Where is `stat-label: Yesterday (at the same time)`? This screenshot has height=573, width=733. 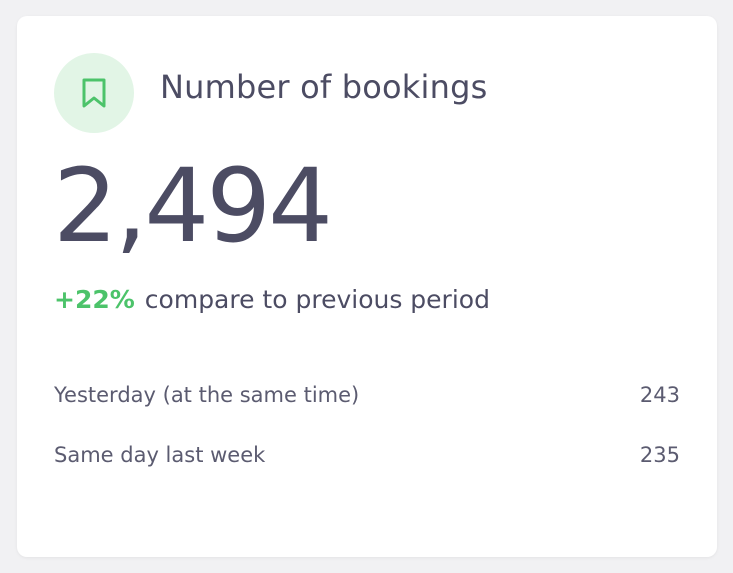 stat-label: Yesterday (at the same time) is located at coordinates (207, 395).